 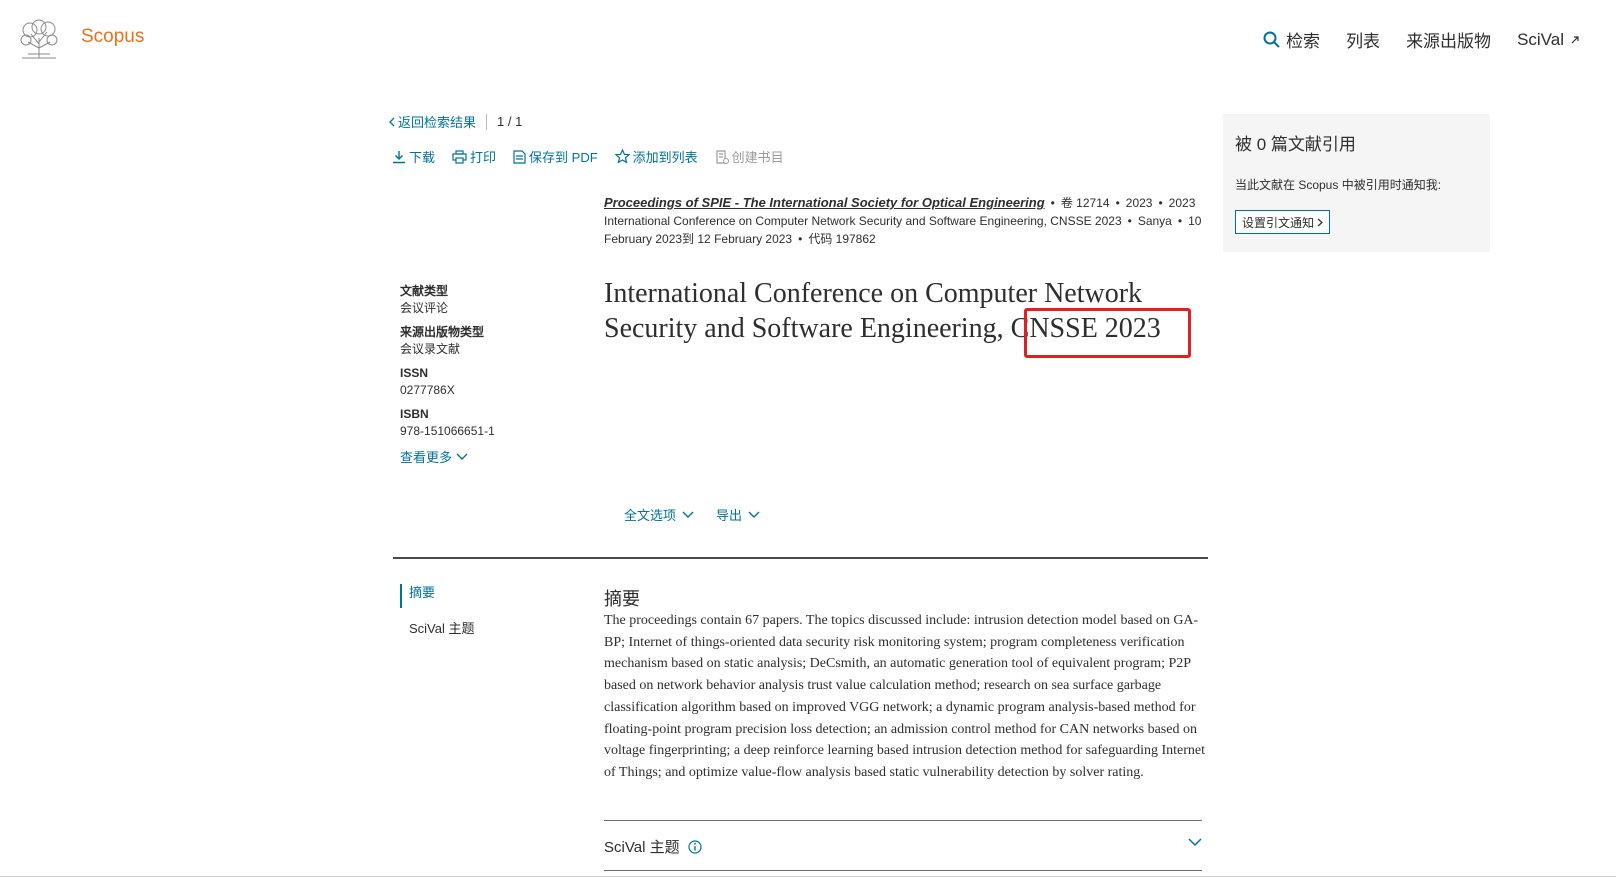 I want to click on create-bibliography-button: 创建书目, so click(x=749, y=156).